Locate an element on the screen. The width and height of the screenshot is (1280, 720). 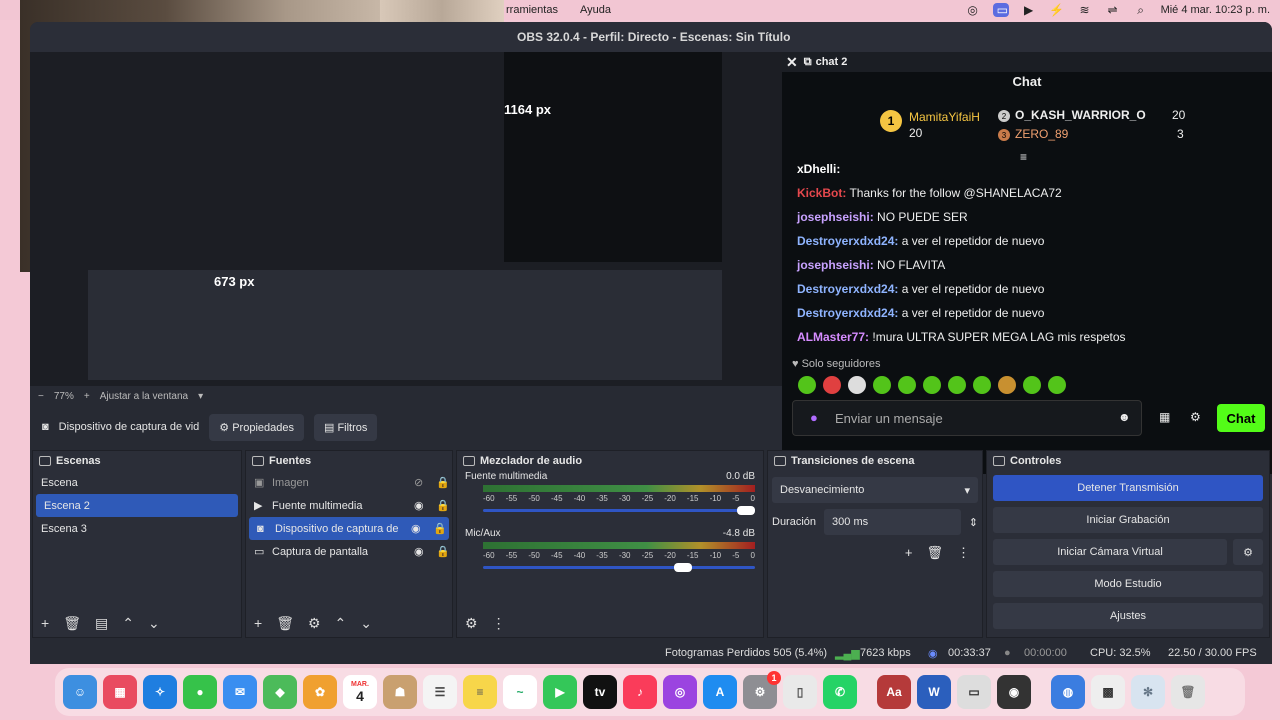
source-item-selected: ◙ Dispositivo de captura de ◉ 🔒 is located at coordinates (349, 528).